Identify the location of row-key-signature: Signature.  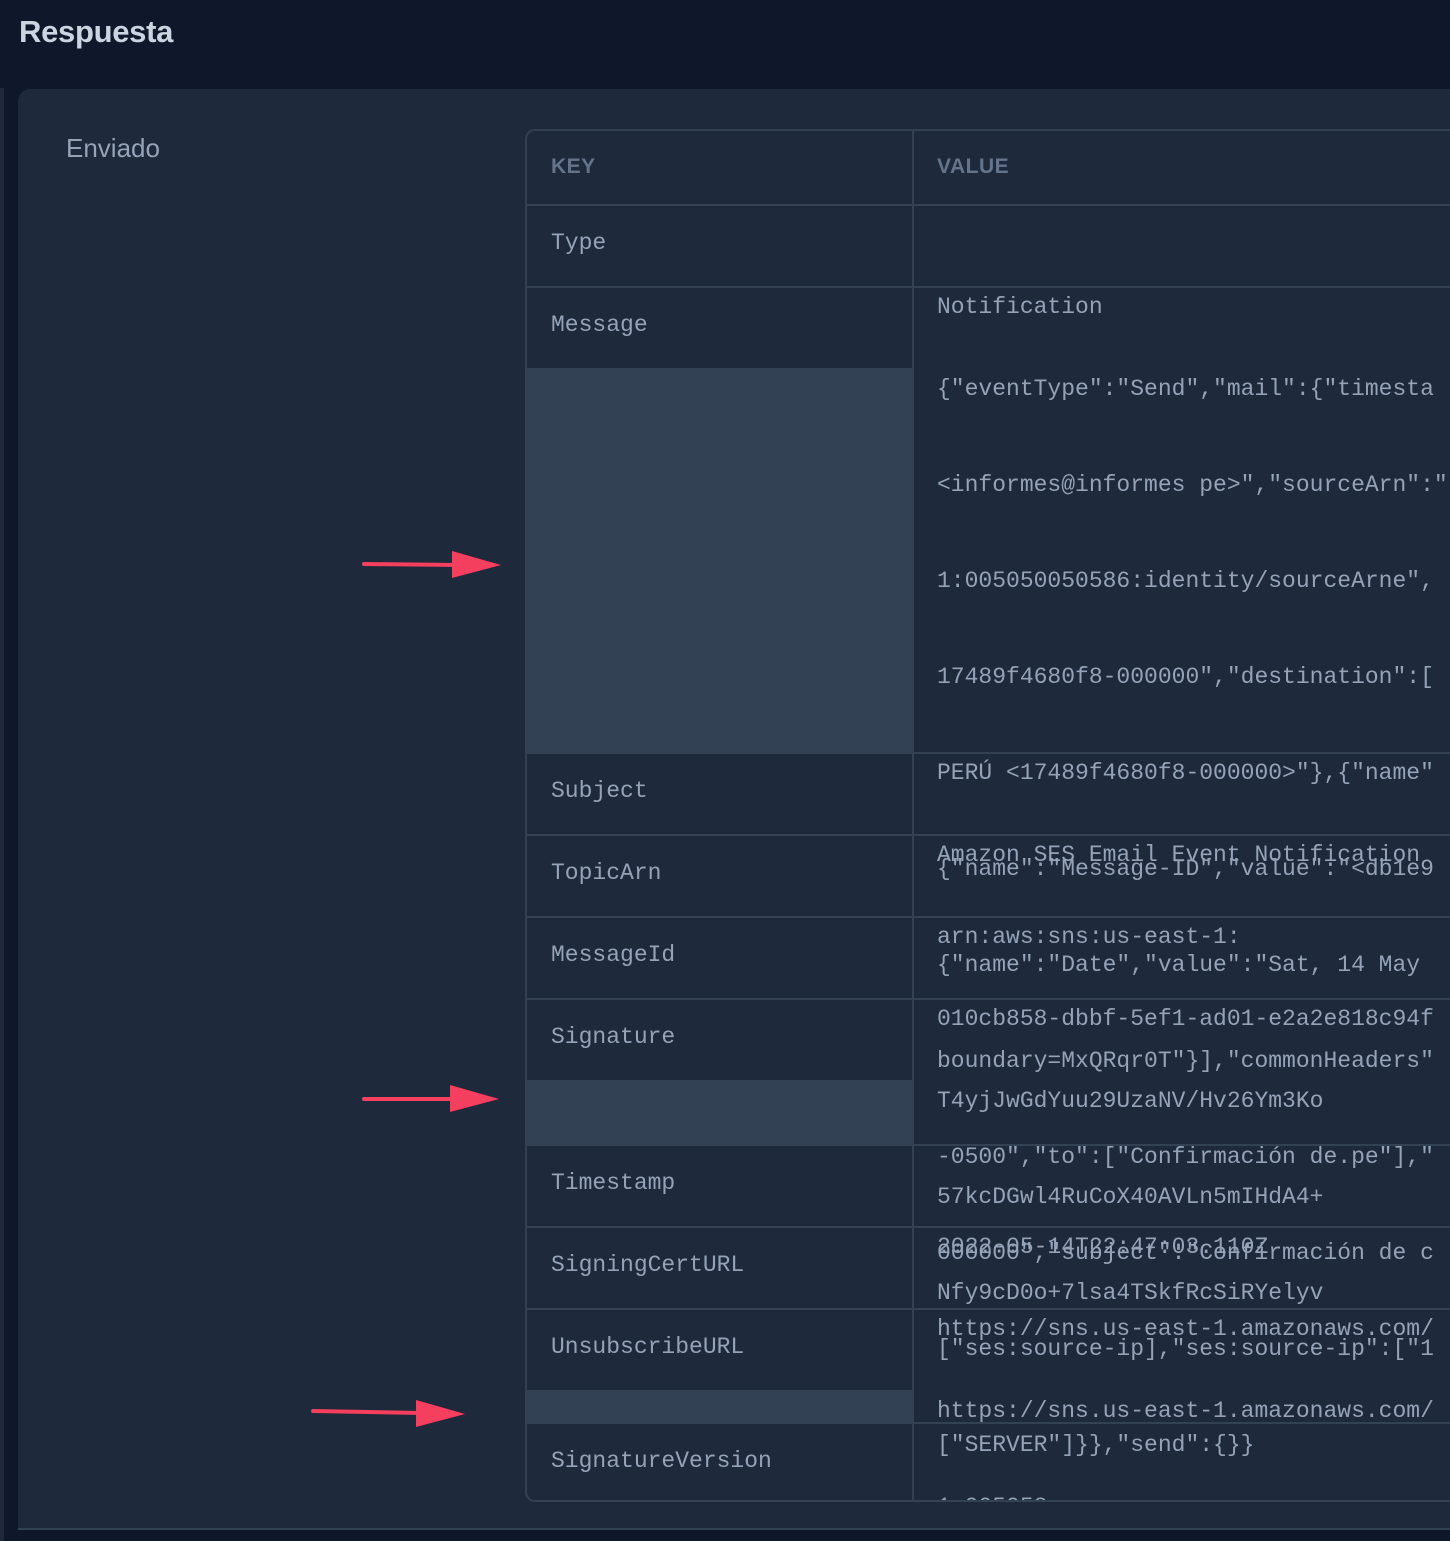
(613, 1037).